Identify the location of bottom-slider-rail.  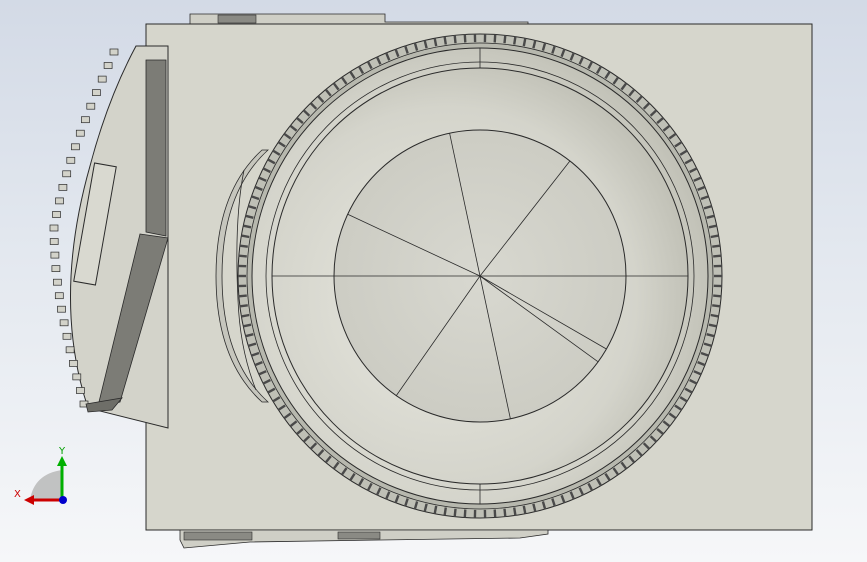
(364, 539).